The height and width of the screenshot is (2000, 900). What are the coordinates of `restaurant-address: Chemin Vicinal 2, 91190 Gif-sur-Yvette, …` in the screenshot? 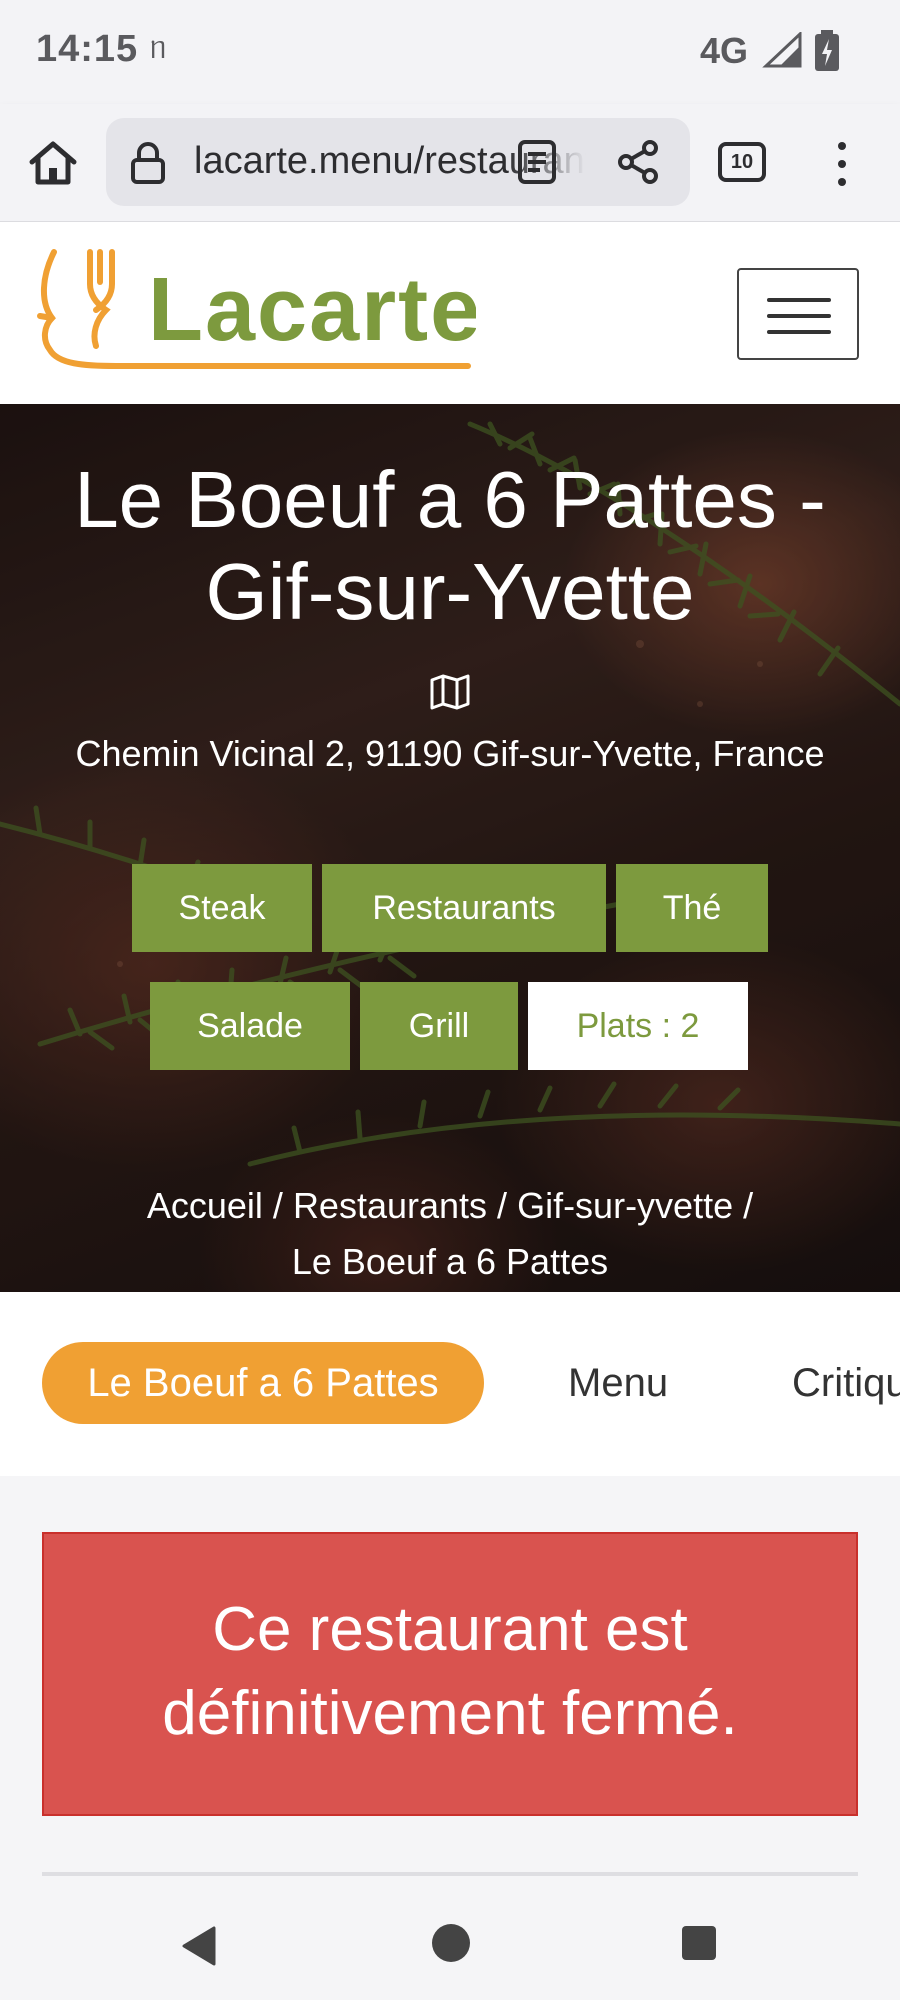 It's located at (450, 753).